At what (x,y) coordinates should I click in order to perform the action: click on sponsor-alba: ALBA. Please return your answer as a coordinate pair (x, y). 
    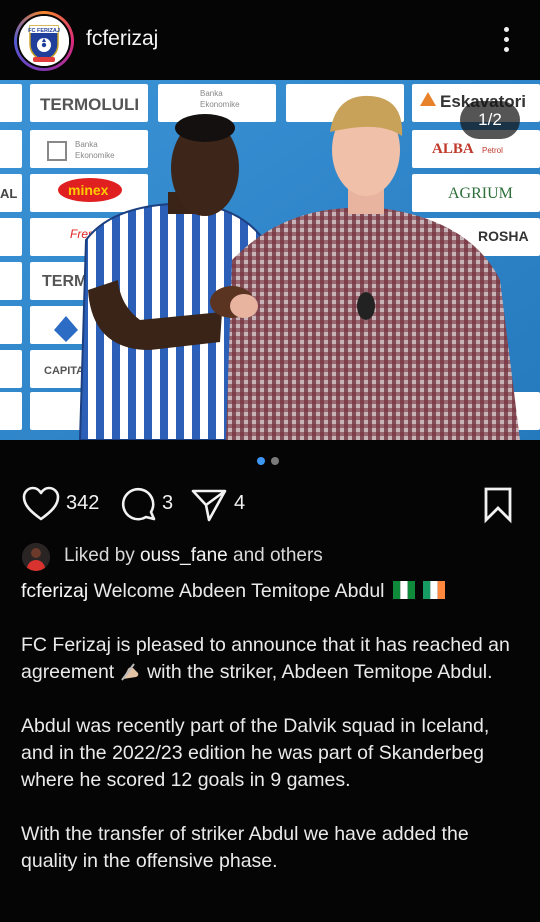
    Looking at the image, I should click on (453, 149).